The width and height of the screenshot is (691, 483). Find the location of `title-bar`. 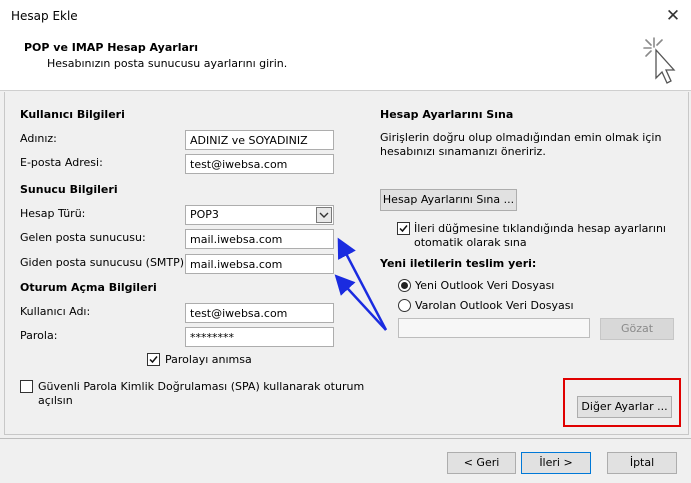

title-bar is located at coordinates (345, 16).